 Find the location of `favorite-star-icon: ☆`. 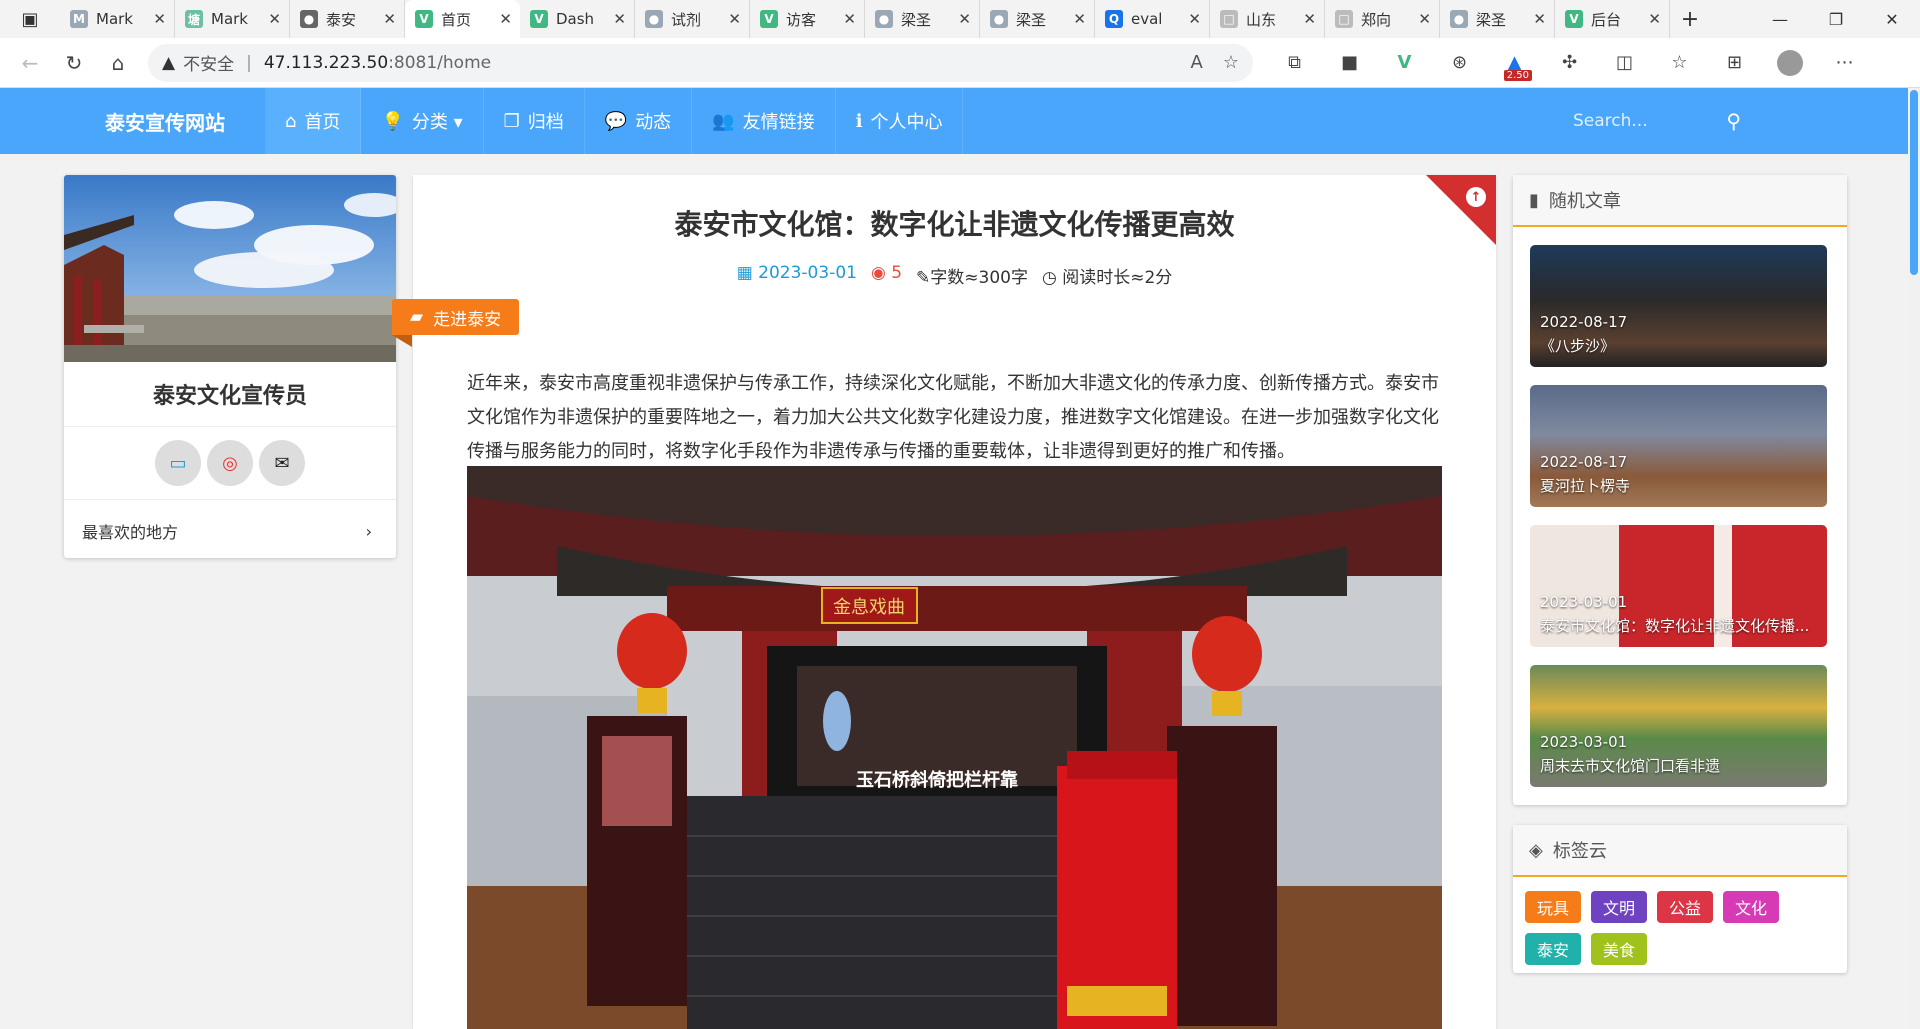

favorite-star-icon: ☆ is located at coordinates (1231, 62).